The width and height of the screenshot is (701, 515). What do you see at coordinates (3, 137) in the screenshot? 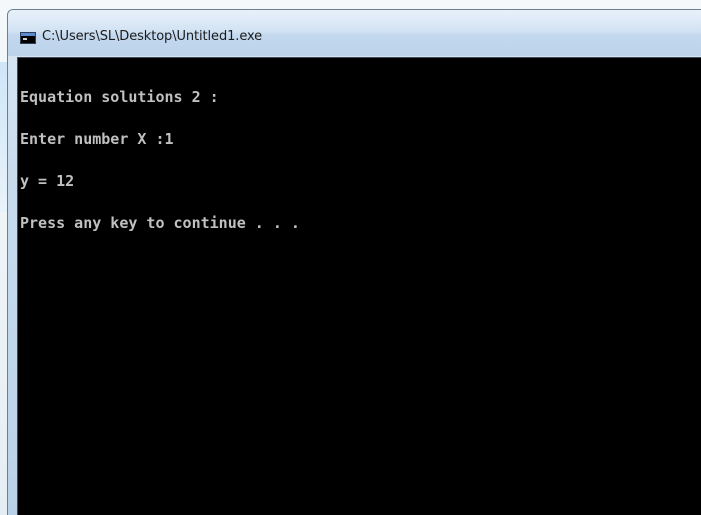
I see `desktop-highlight` at bounding box center [3, 137].